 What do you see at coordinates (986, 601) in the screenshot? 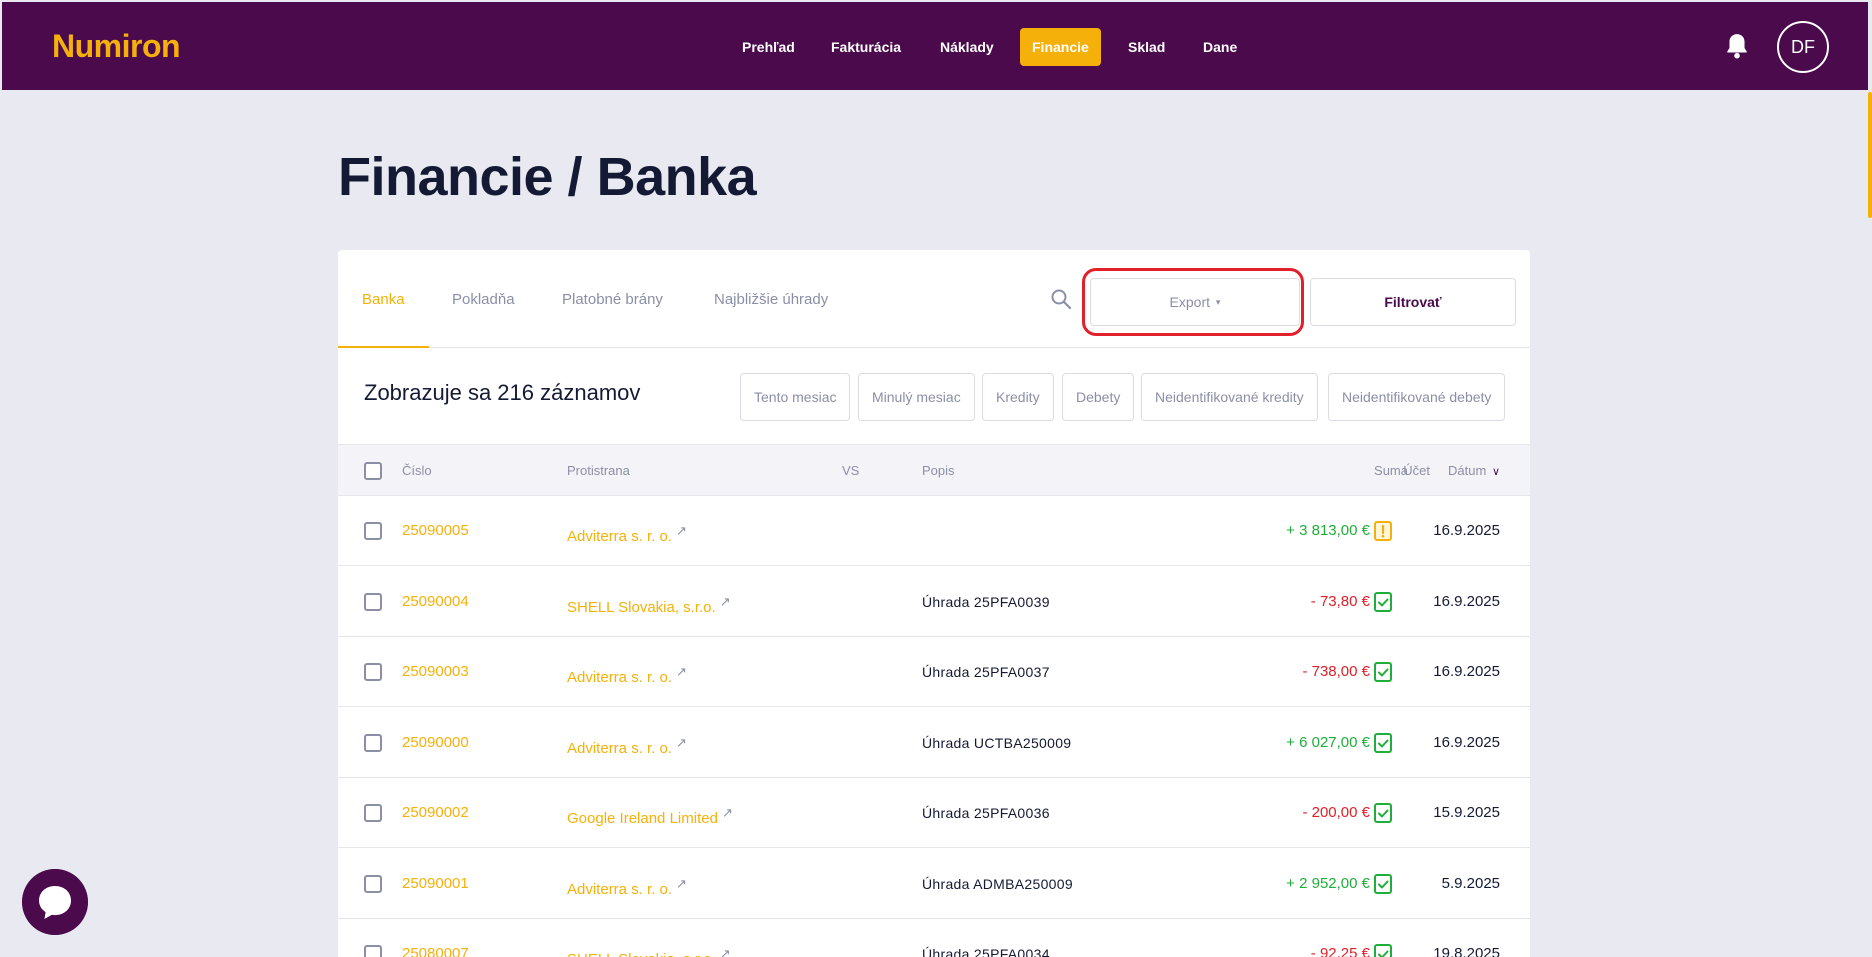
I see `row-popis: Úhrada 25PFA0039` at bounding box center [986, 601].